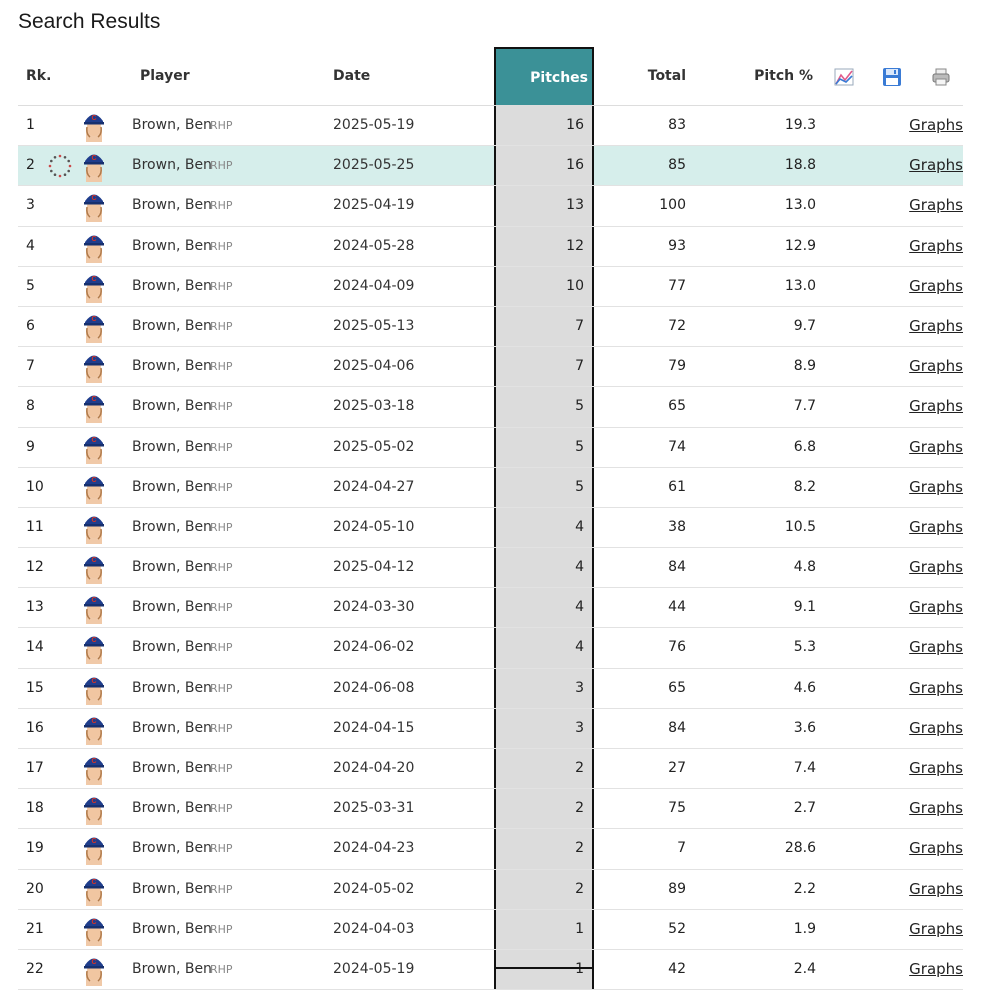  What do you see at coordinates (892, 77) in the screenshot?
I see `save-icon` at bounding box center [892, 77].